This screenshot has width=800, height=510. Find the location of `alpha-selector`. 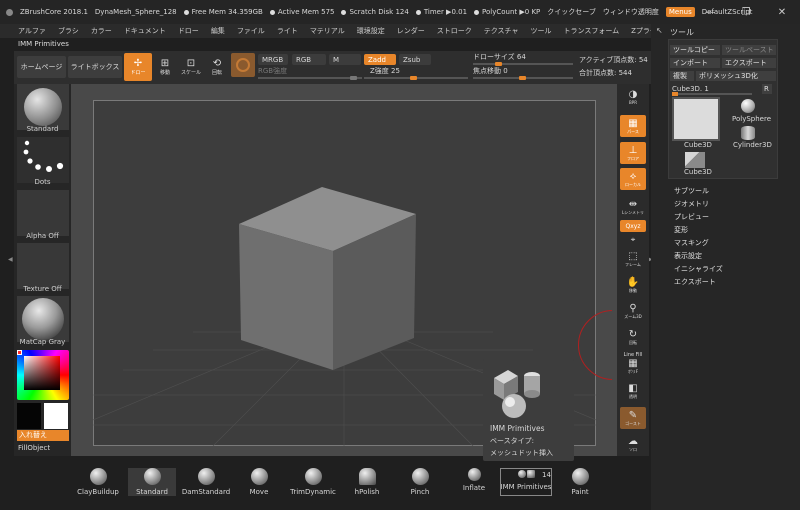

alpha-selector is located at coordinates (43, 213).